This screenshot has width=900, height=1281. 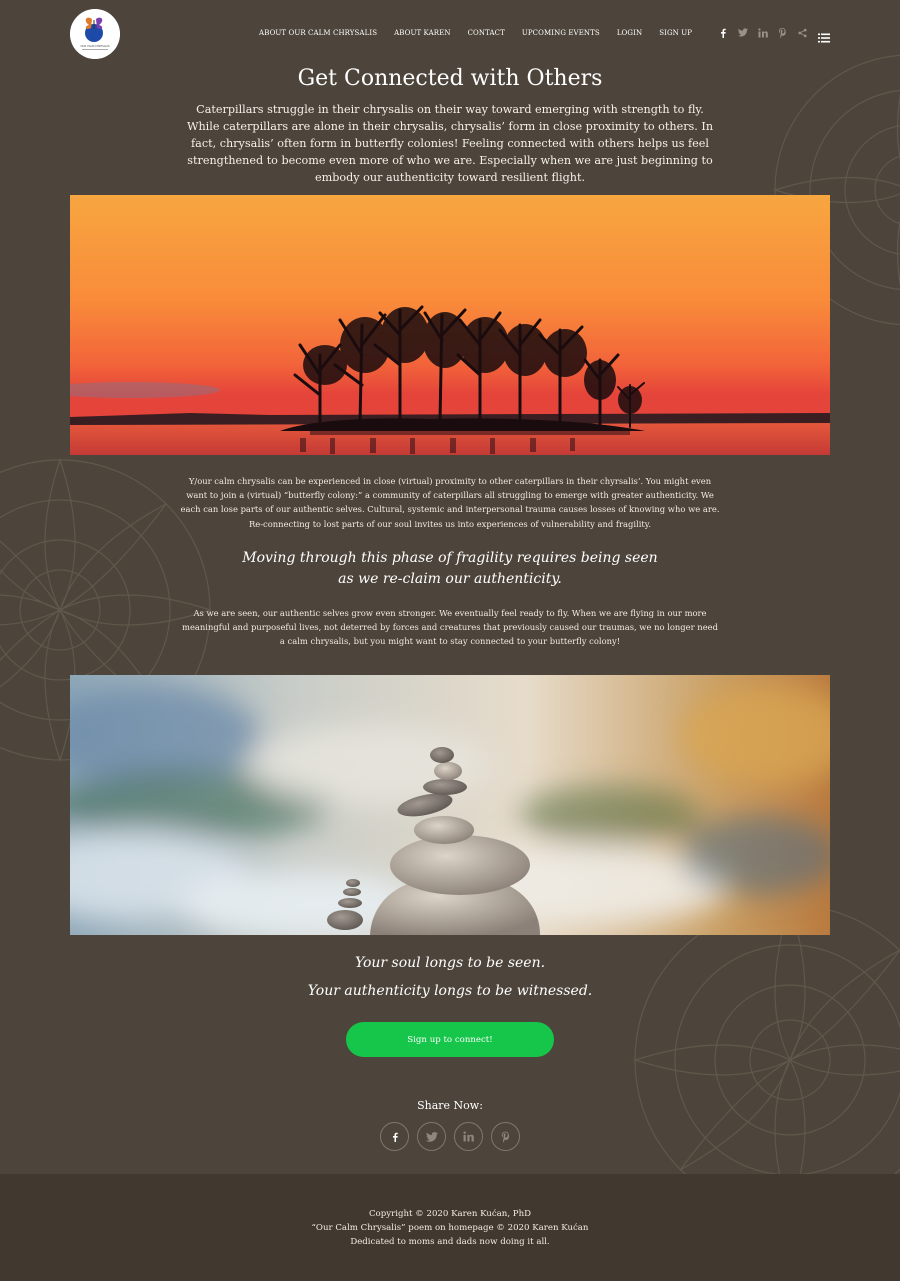 What do you see at coordinates (762, 32) in the screenshot?
I see `linkedin-icon` at bounding box center [762, 32].